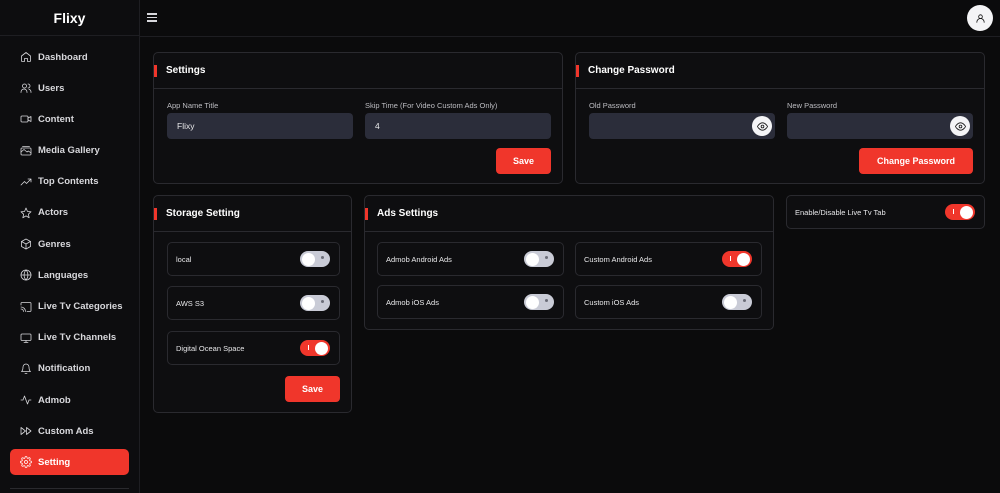  Describe the element at coordinates (737, 259) in the screenshot. I see `custom-android-toggle` at that location.